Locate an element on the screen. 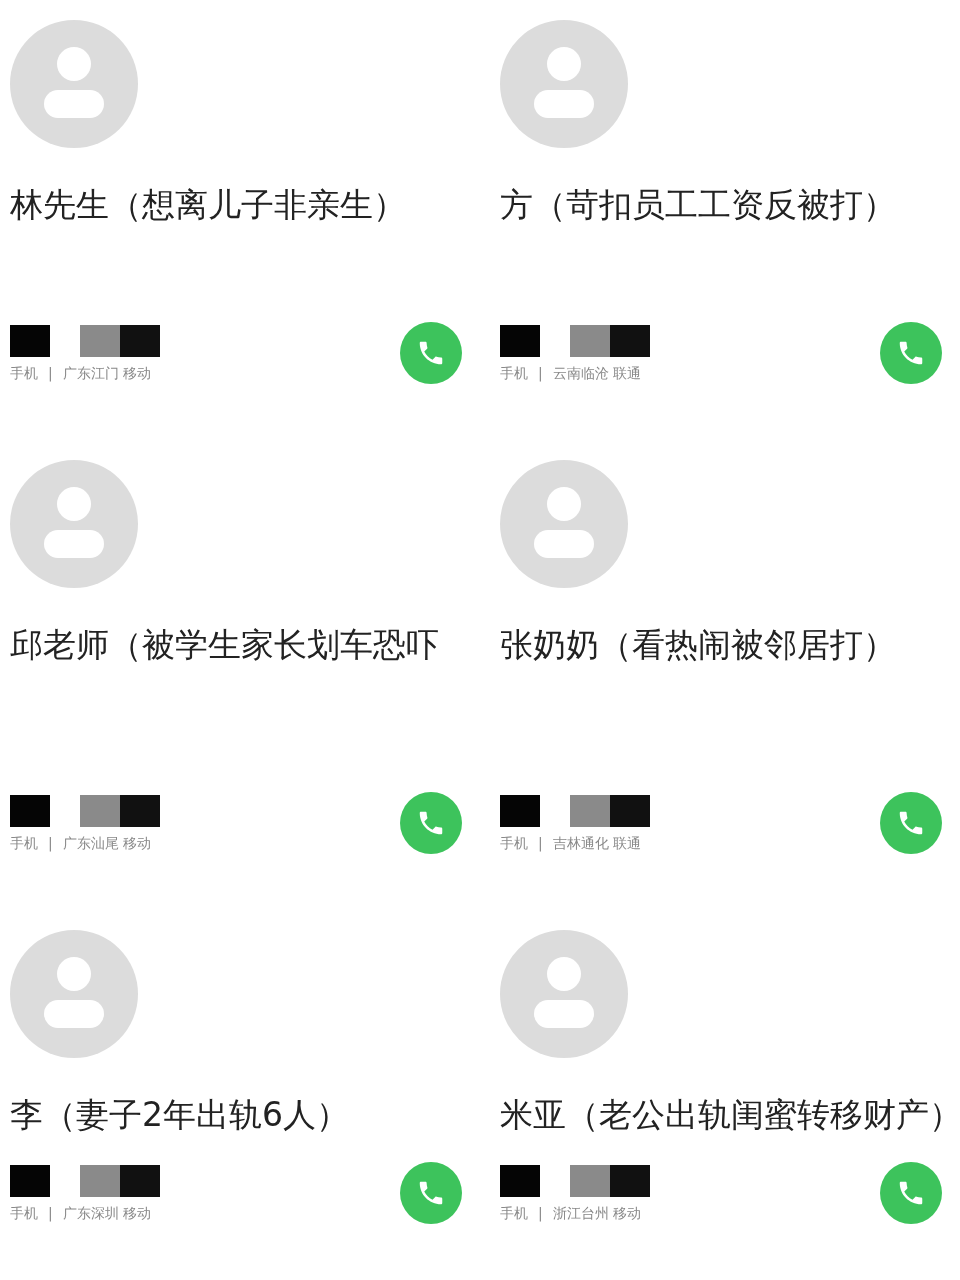 This screenshot has width=960, height=1280. contact-name: 李（妻子2年出轨6人） is located at coordinates (180, 1115).